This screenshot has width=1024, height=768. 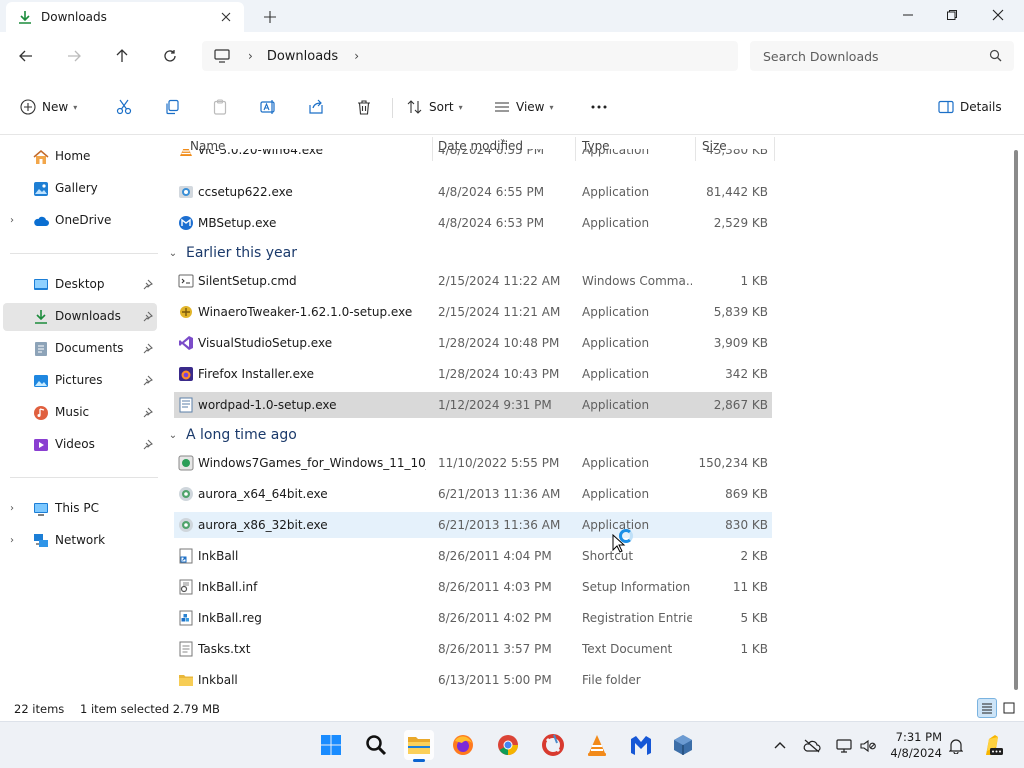 What do you see at coordinates (740, 312) in the screenshot?
I see `file-size: 5,839 KB` at bounding box center [740, 312].